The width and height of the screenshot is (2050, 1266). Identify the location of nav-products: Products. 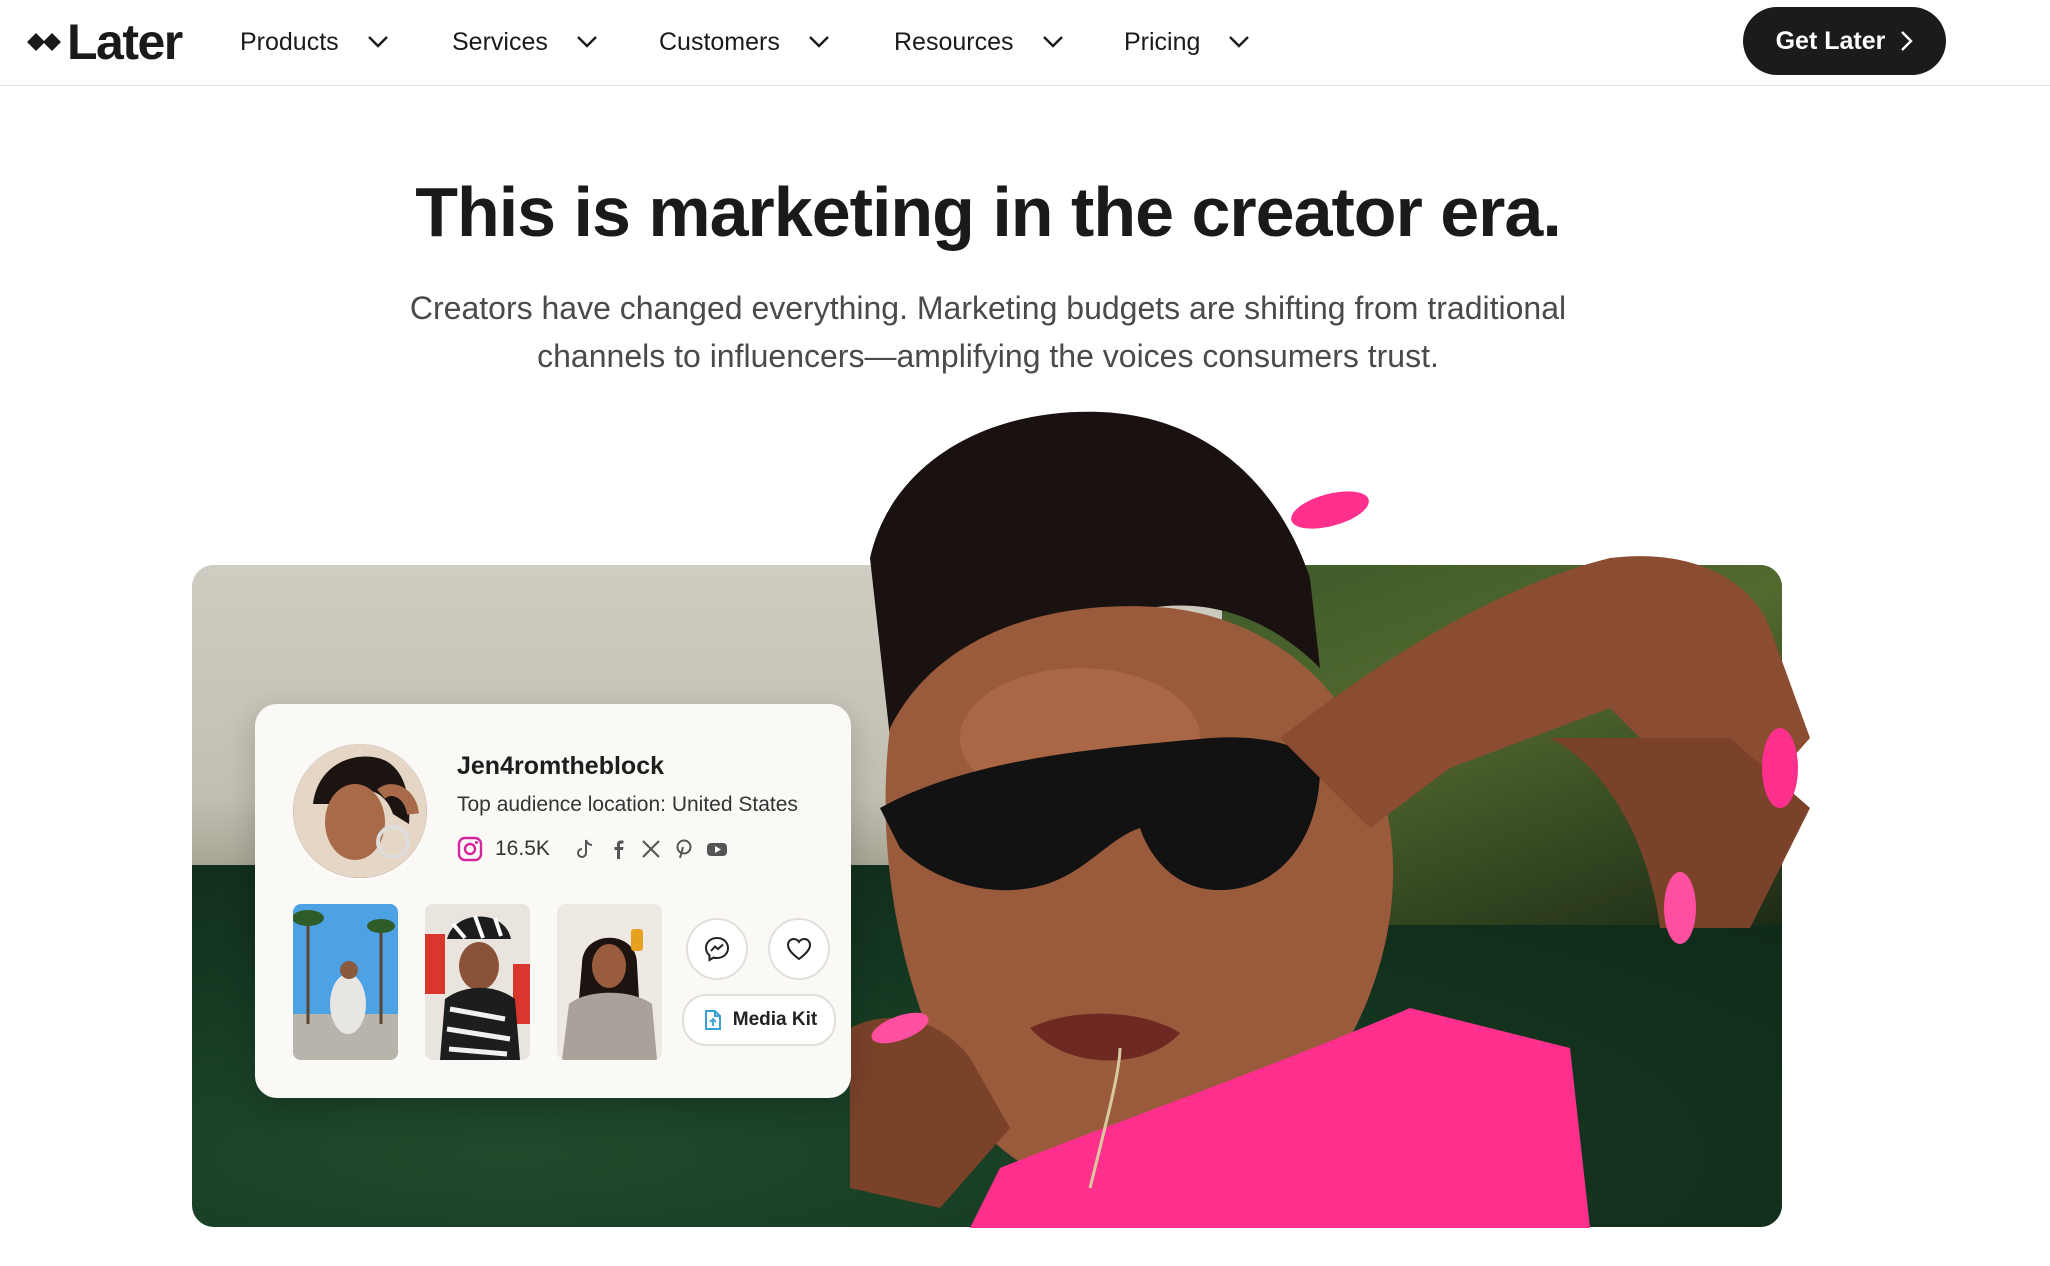
(314, 42).